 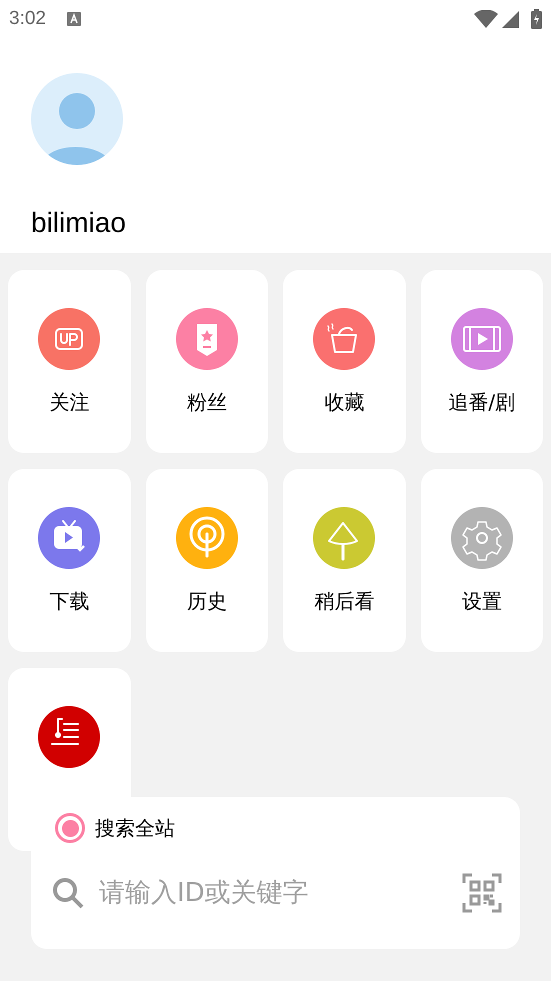 What do you see at coordinates (206, 601) in the screenshot?
I see `menu-label: 历史` at bounding box center [206, 601].